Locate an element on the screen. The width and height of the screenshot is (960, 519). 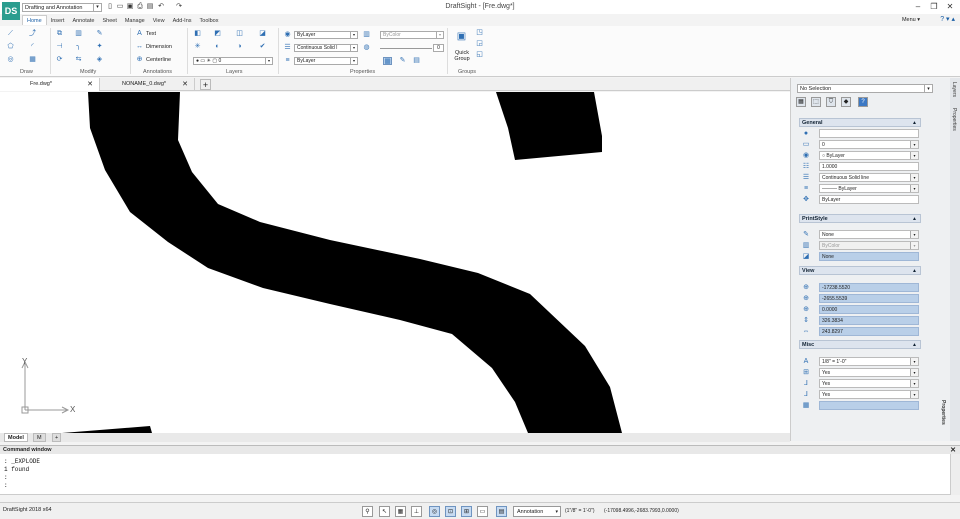
command-window: : _EXPLODE 1 found : : is located at coordinates (480, 474).